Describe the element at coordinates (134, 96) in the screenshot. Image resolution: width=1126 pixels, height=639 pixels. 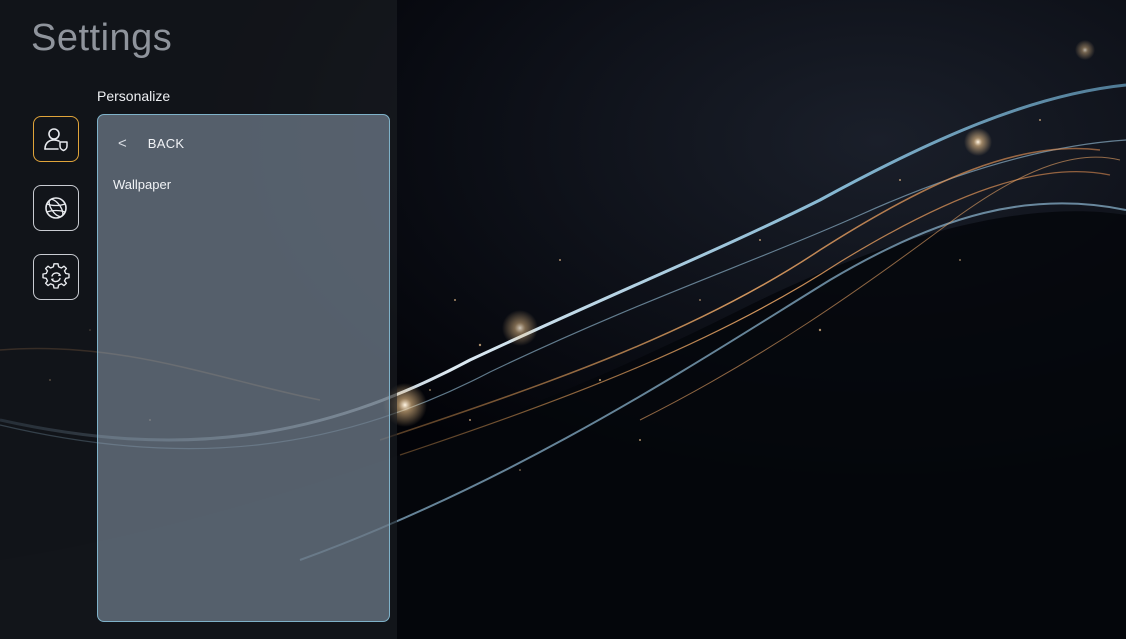
I see `section-title: Personalize` at that location.